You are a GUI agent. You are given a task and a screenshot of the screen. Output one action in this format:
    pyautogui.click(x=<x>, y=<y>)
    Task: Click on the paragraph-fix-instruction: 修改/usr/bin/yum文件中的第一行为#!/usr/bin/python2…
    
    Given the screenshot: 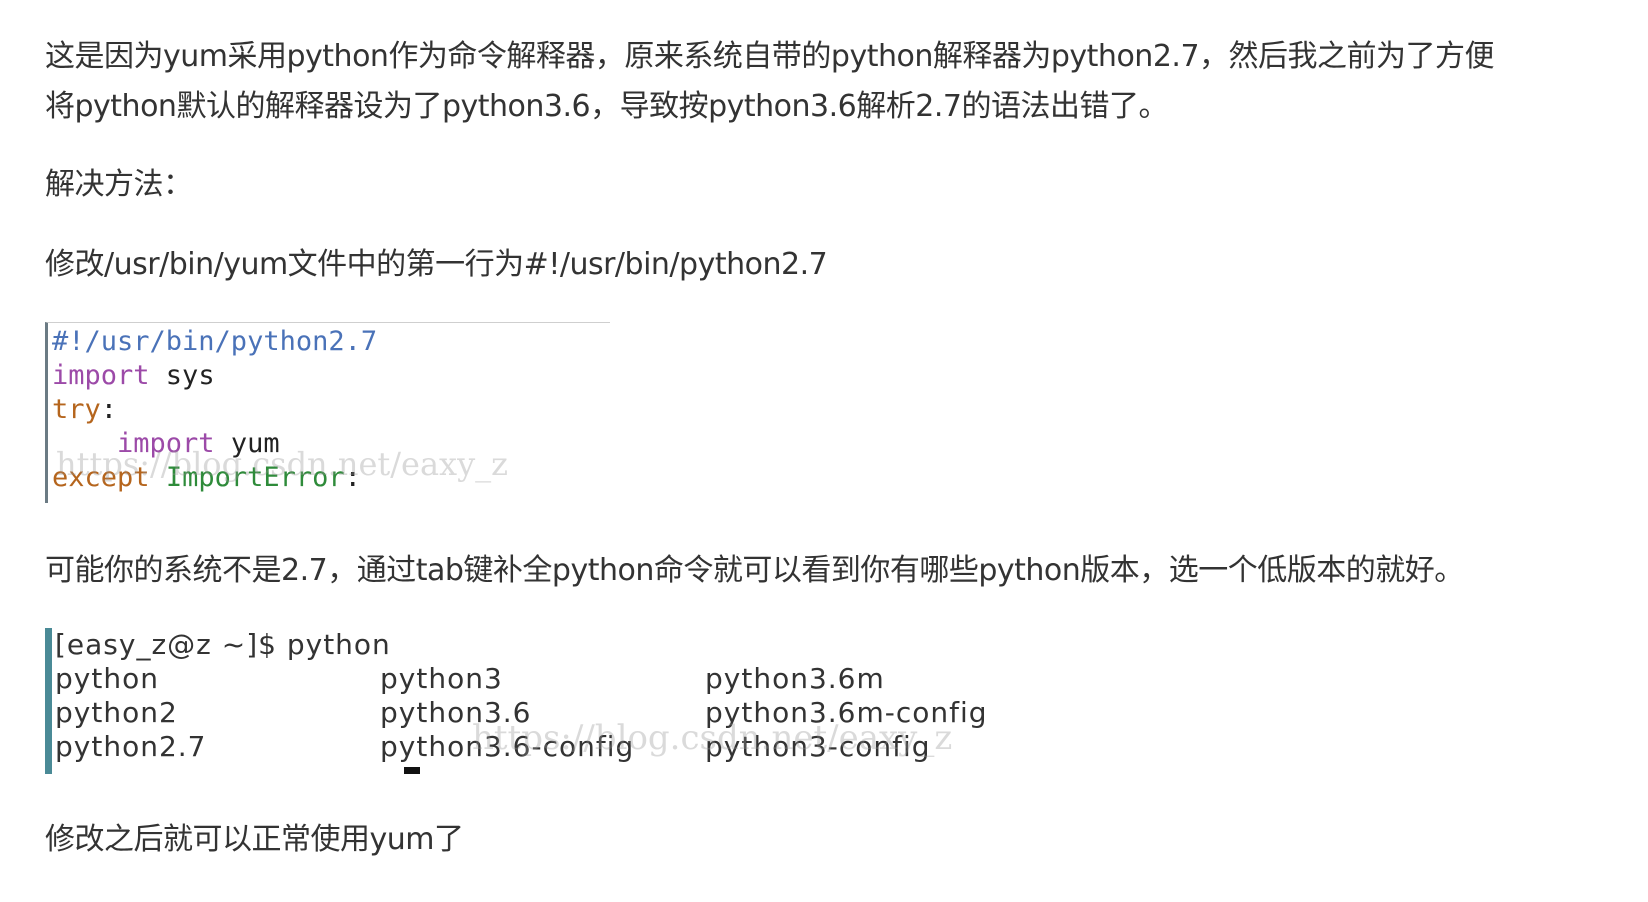 What is the action you would take?
    pyautogui.click(x=436, y=264)
    